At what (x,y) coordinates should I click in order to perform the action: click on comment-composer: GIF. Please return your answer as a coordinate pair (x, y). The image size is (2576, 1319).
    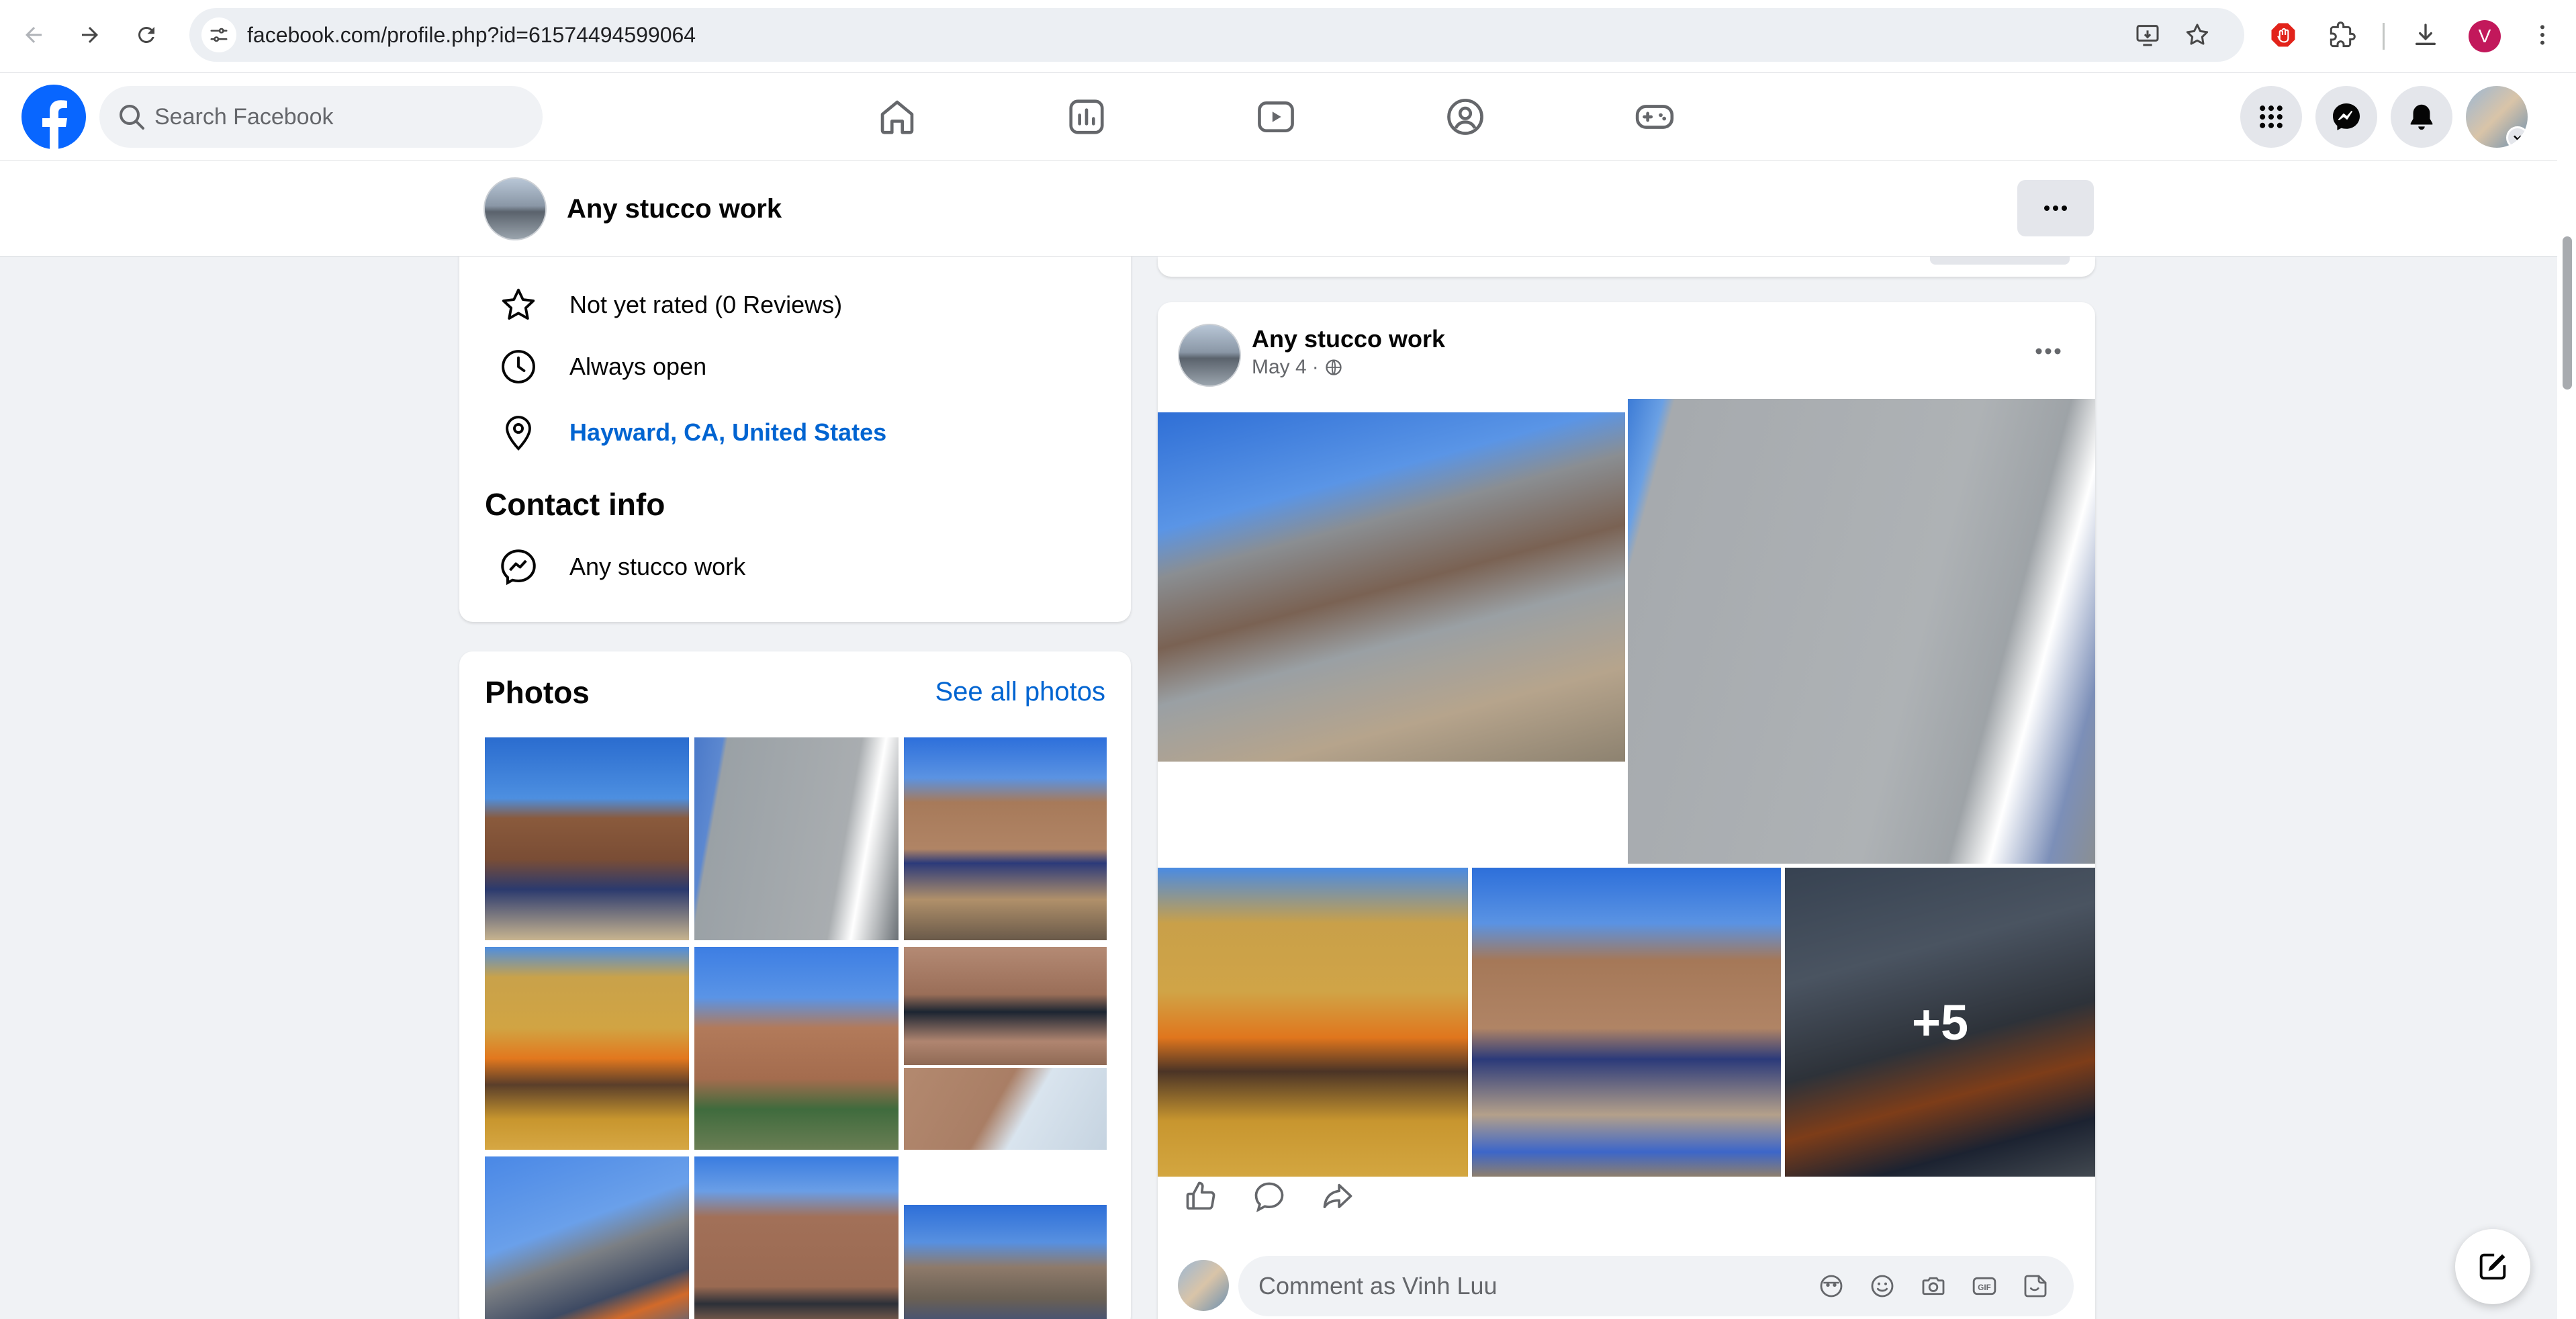
    Looking at the image, I should click on (1656, 1286).